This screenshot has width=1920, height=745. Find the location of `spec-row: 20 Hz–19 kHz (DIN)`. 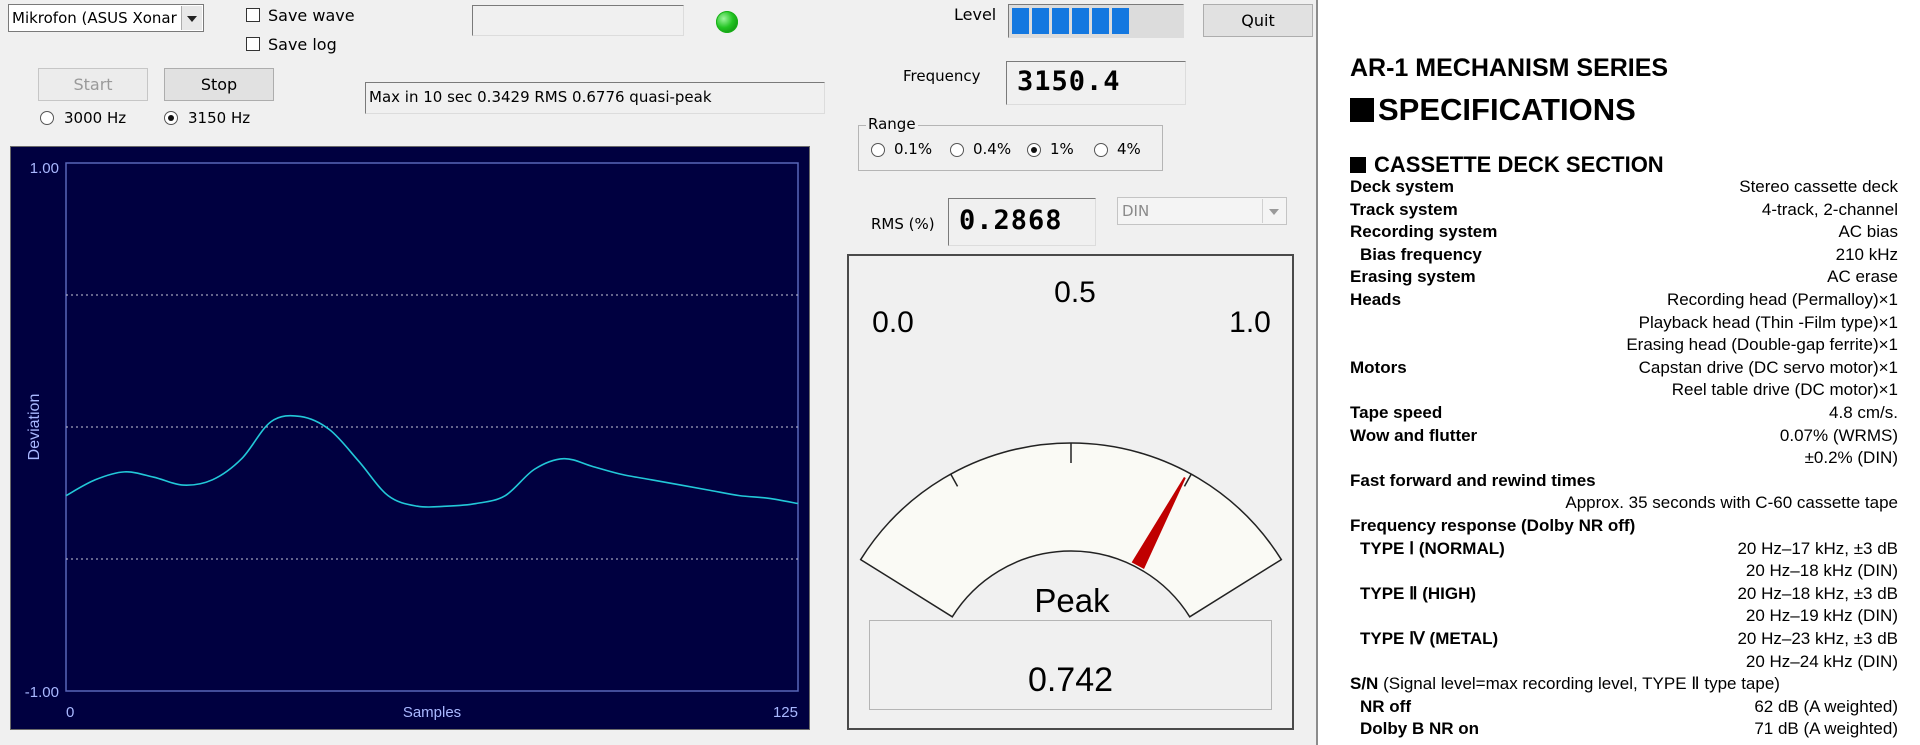

spec-row: 20 Hz–19 kHz (DIN) is located at coordinates (1624, 616).